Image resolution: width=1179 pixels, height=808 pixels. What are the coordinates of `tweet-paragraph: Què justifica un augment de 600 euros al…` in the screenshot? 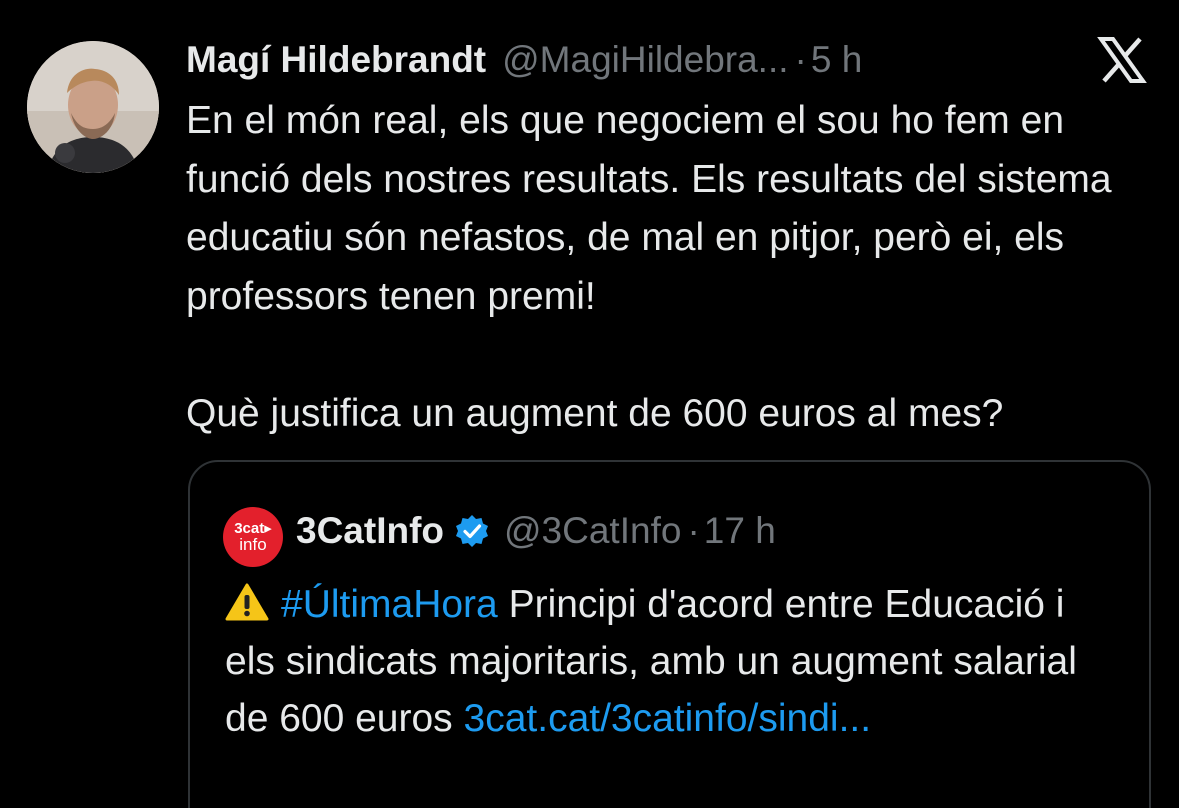 It's located at (595, 413).